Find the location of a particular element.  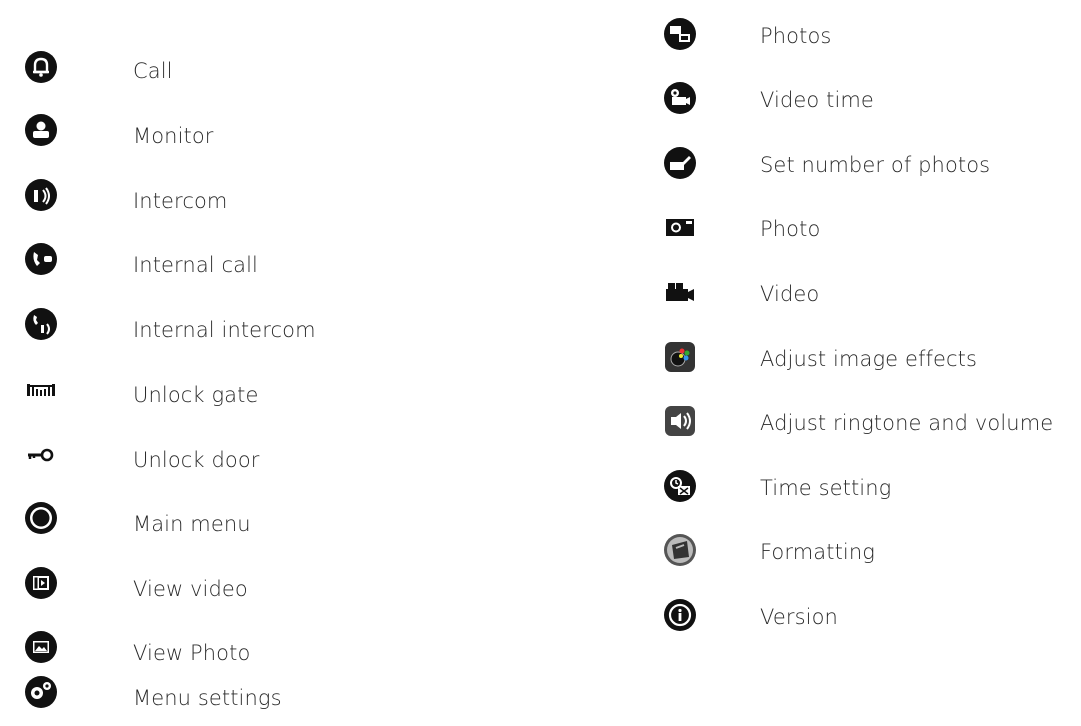

item-label: Internal intercom is located at coordinates (224, 330).